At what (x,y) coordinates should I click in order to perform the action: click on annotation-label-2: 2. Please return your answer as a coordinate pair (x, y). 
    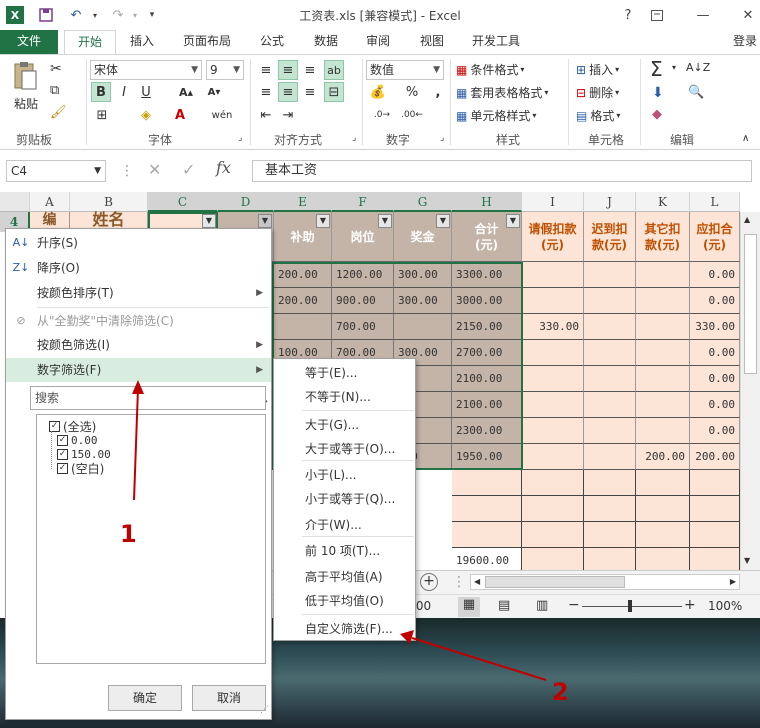
    Looking at the image, I should click on (560, 692).